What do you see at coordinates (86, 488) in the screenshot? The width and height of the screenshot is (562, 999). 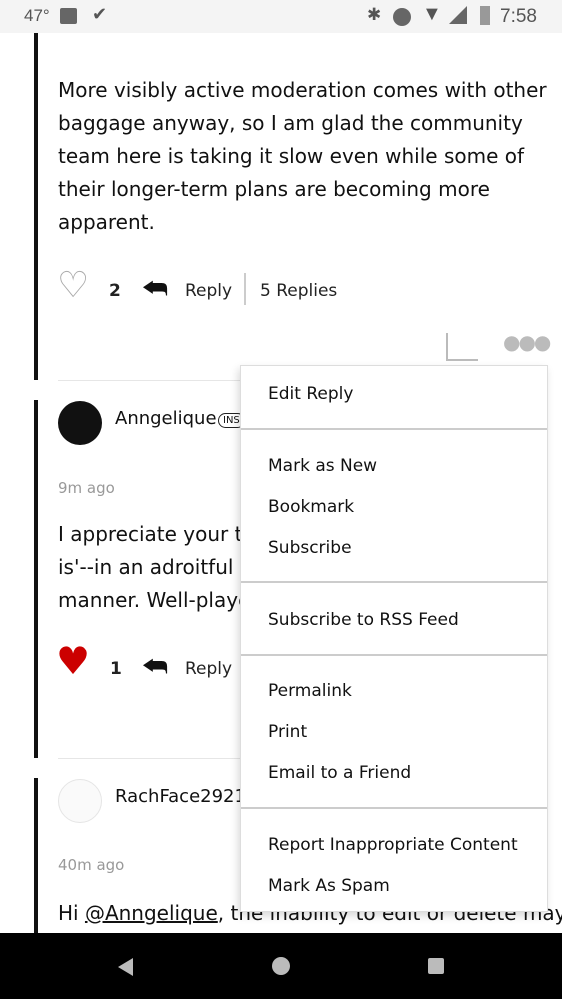 I see `timestamp: 9m ago` at bounding box center [86, 488].